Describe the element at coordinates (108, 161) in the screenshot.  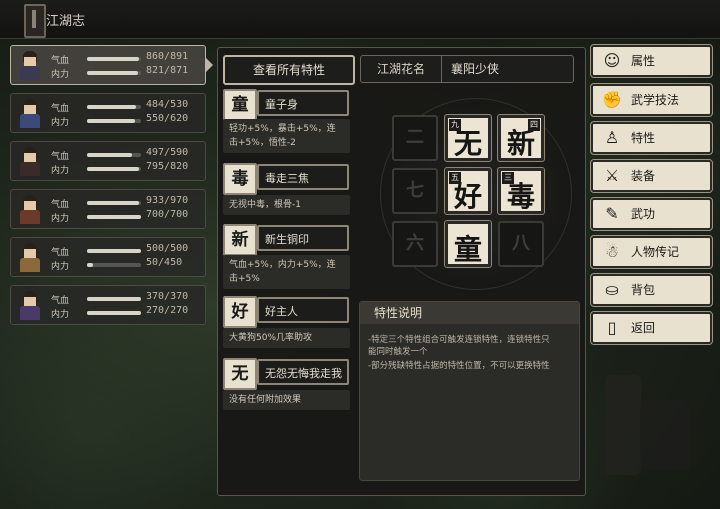
I see `character-card: 气血 497/590 内力 795/820` at that location.